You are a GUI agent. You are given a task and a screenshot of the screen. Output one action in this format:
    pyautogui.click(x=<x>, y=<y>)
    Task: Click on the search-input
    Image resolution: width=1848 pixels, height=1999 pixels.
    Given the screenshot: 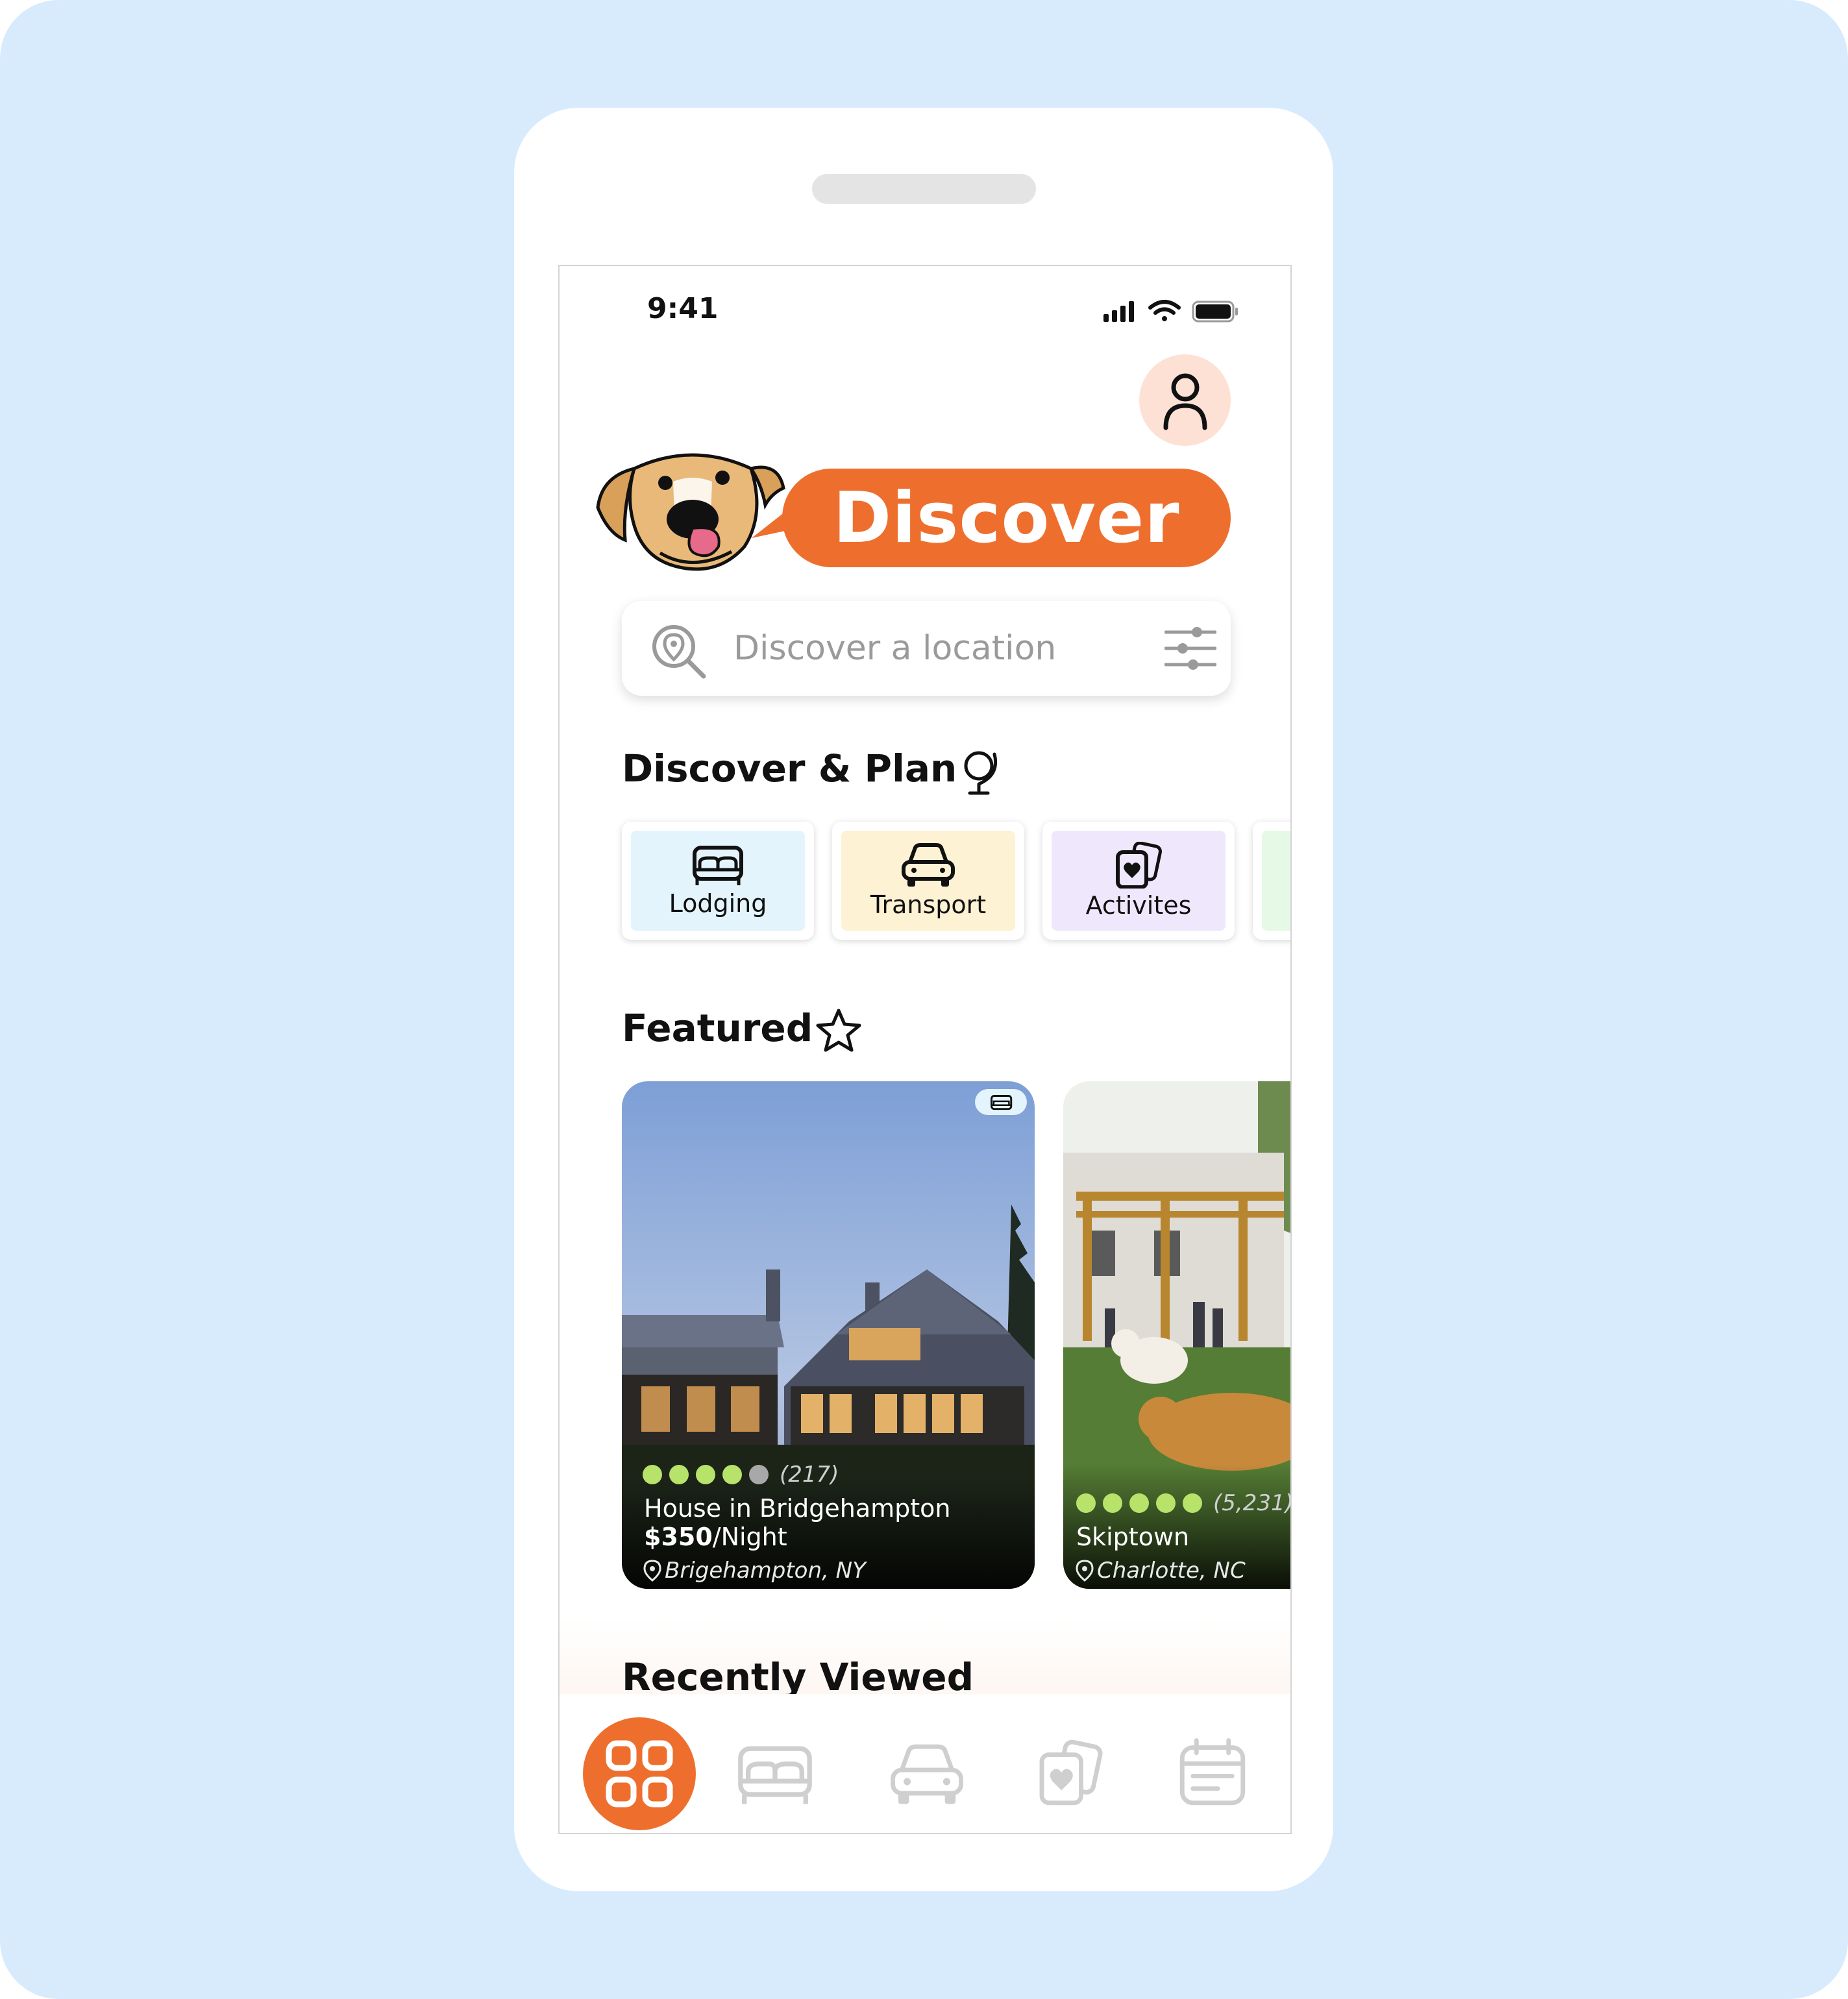 What is the action you would take?
    pyautogui.click(x=934, y=648)
    